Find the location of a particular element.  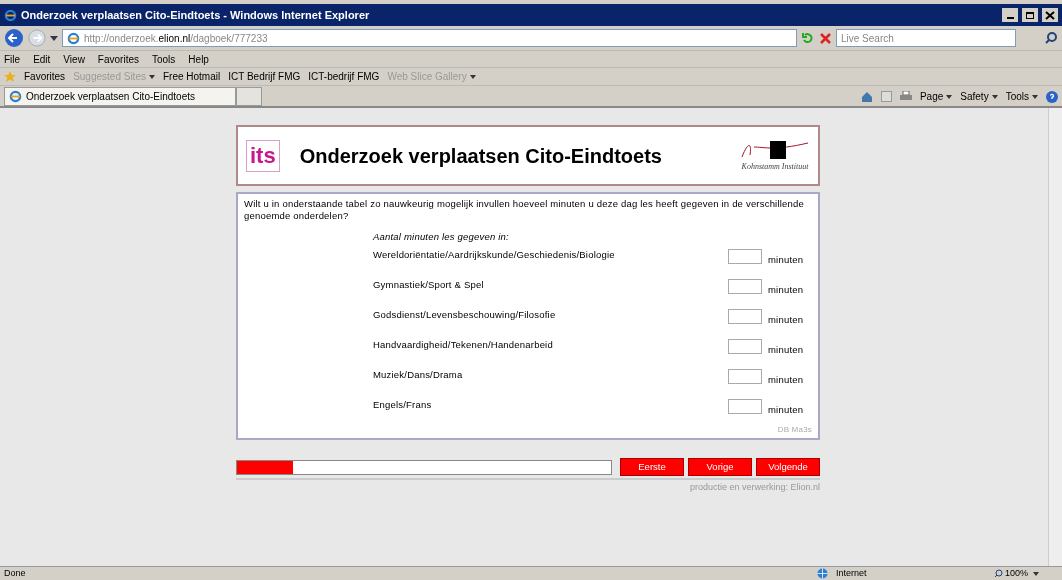

menu-item: View is located at coordinates (74, 59).